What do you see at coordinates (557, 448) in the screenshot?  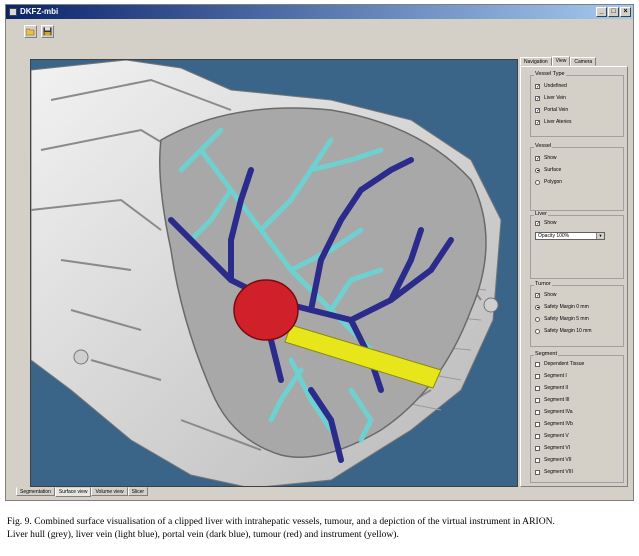 I see `checkbox-label: Segment VI` at bounding box center [557, 448].